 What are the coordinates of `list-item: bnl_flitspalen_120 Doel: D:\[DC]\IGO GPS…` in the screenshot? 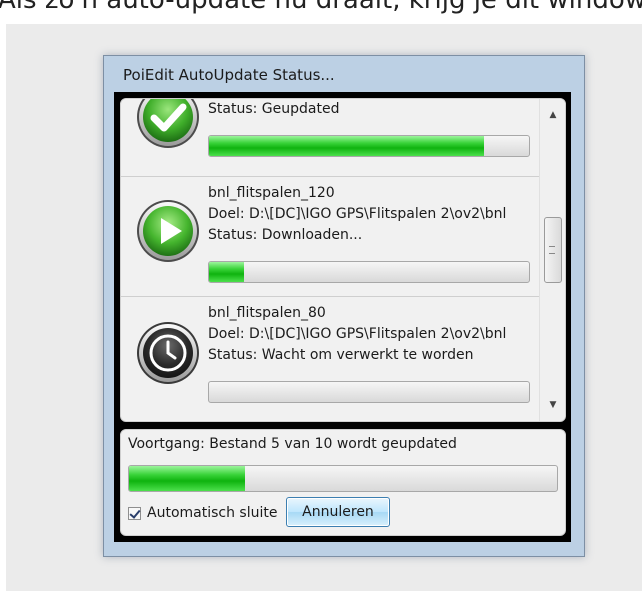 It's located at (330, 235).